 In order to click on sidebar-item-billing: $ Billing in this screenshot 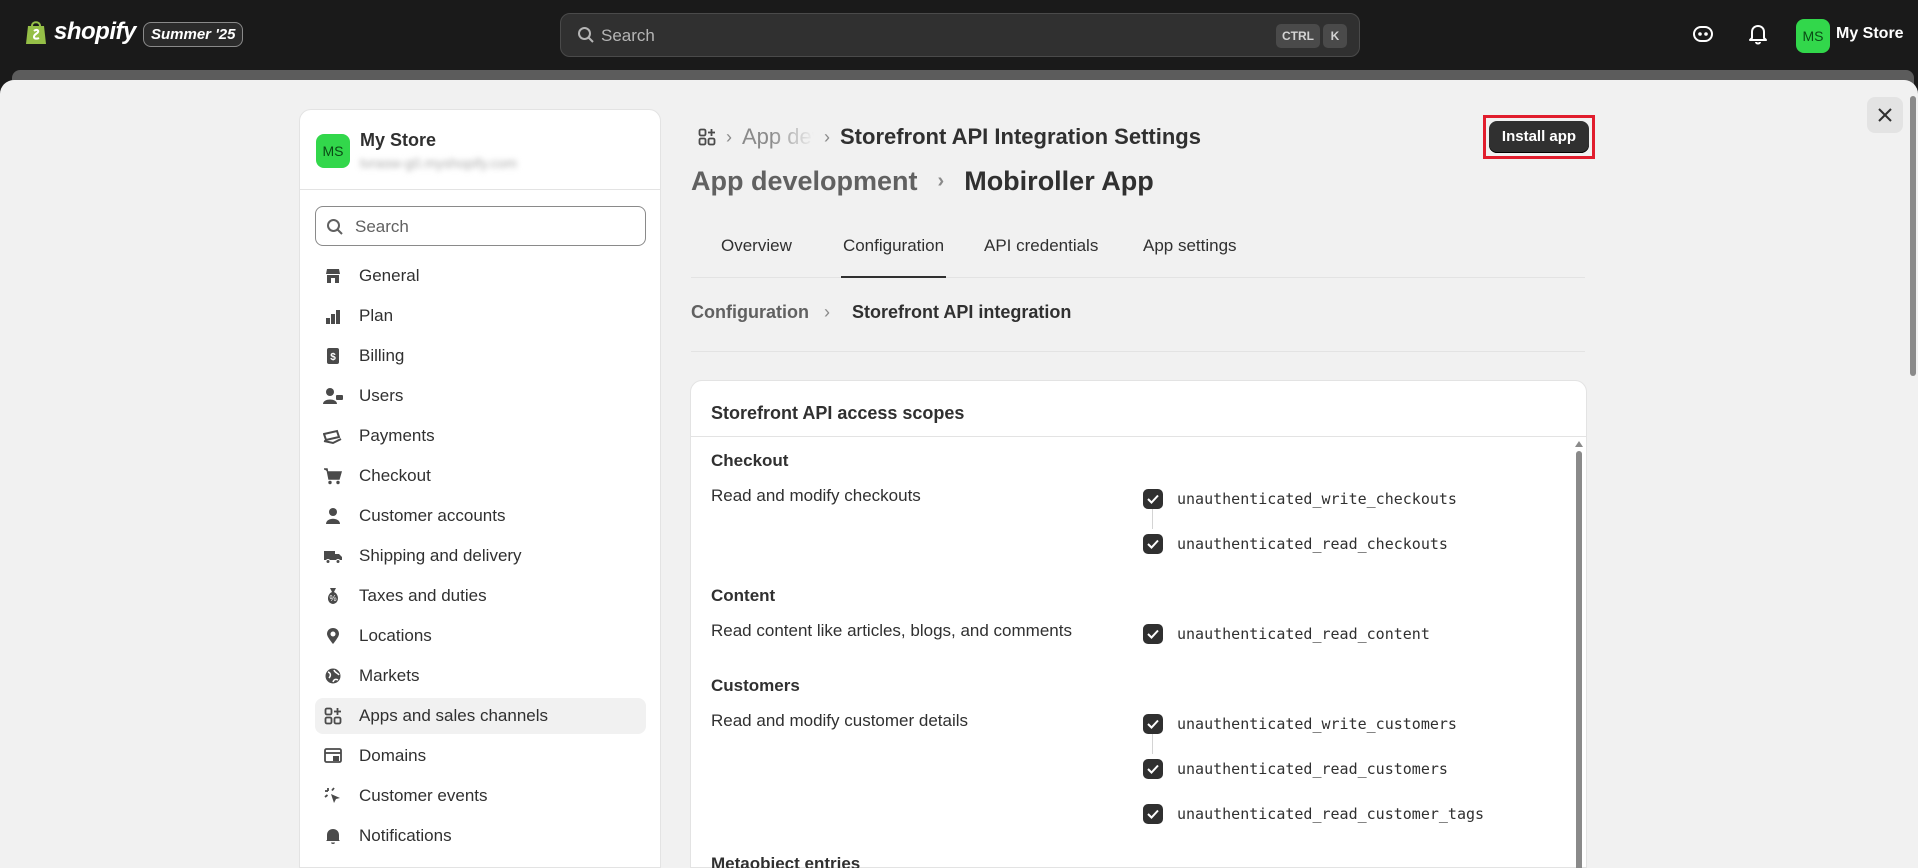, I will do `click(480, 356)`.